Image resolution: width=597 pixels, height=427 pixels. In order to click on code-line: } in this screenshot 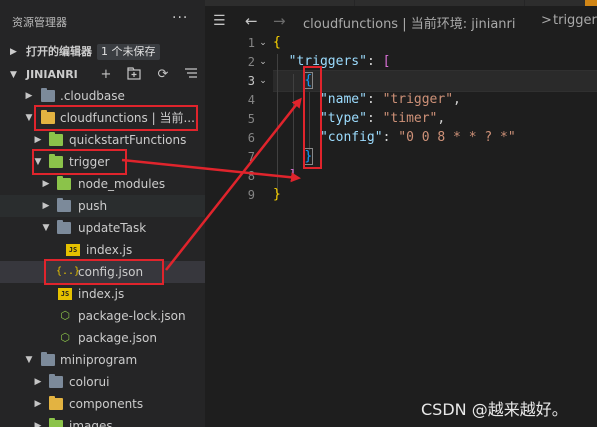, I will do `click(277, 195)`.